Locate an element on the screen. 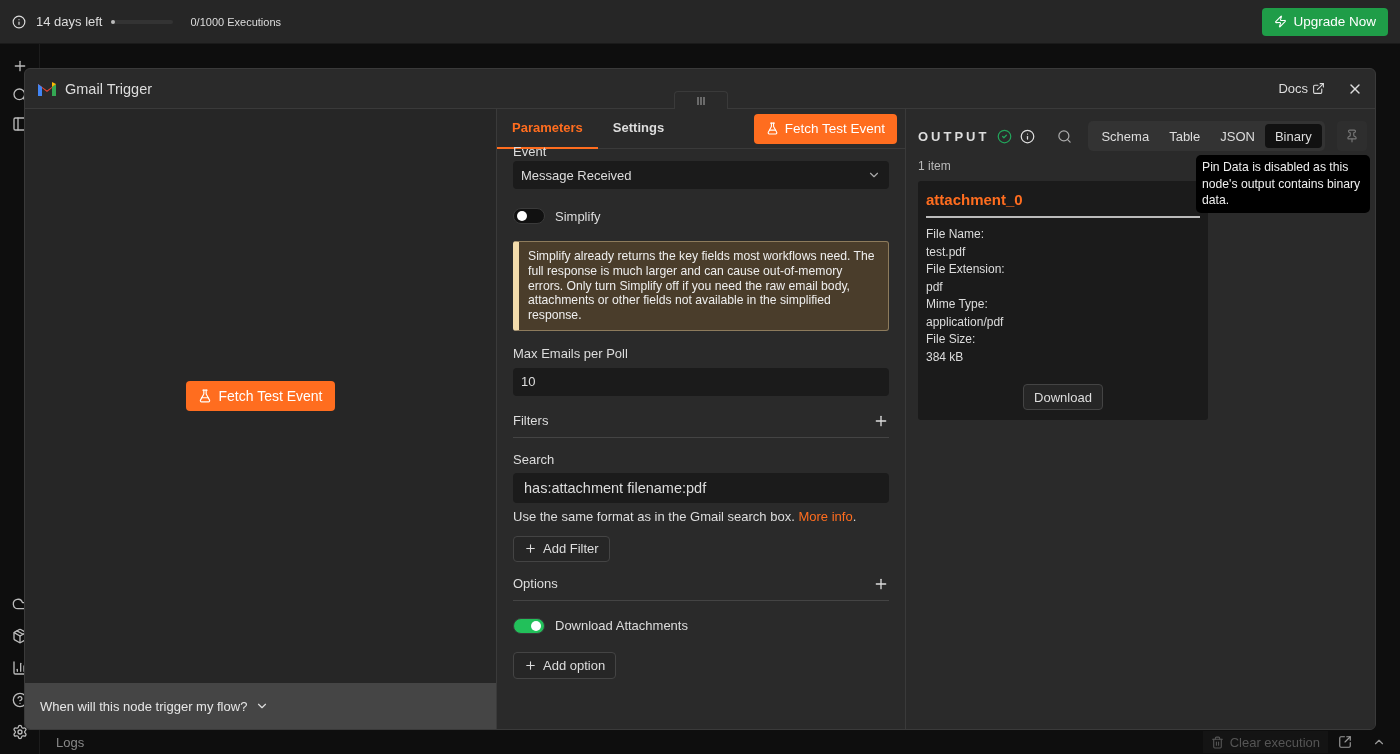  section-label: Options is located at coordinates (535, 584).